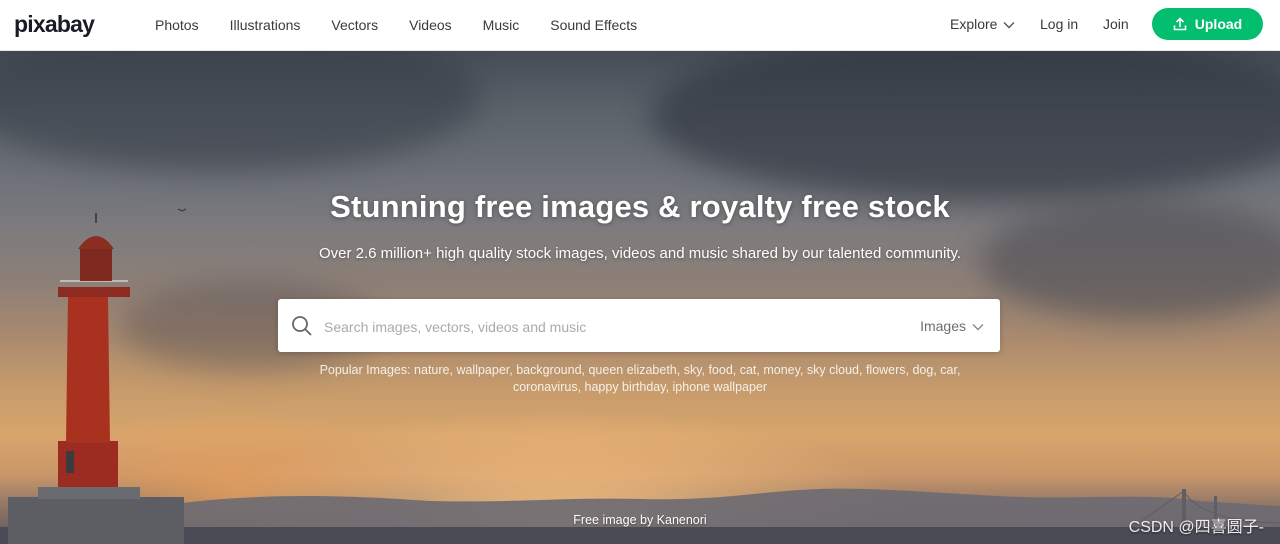 The image size is (1280, 544). I want to click on upload-label: Upload, so click(1218, 24).